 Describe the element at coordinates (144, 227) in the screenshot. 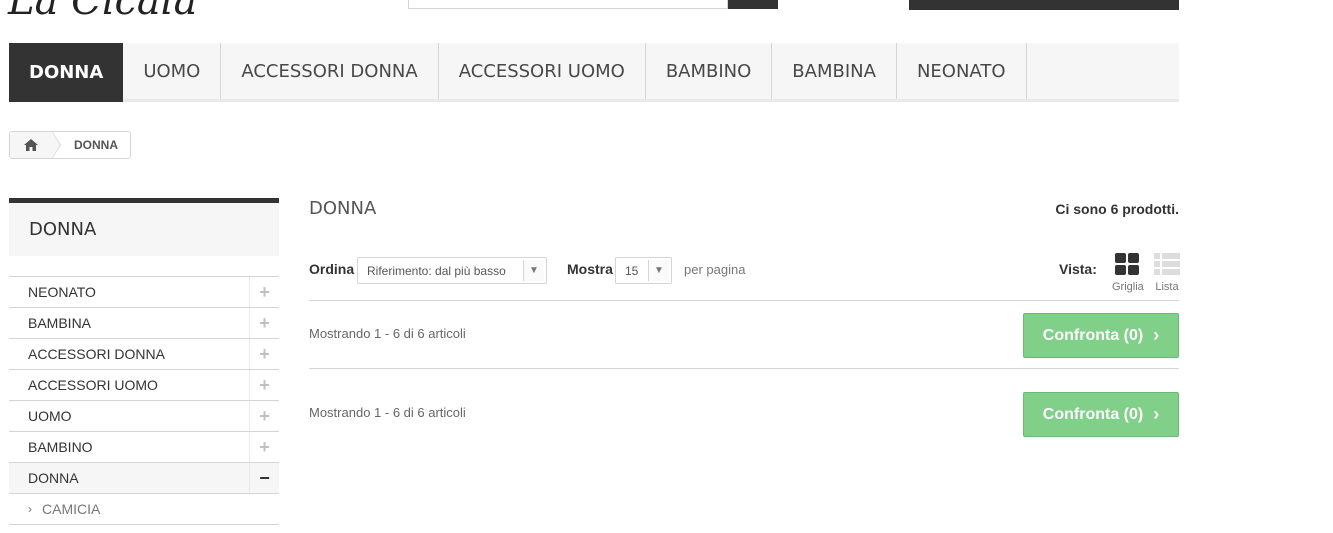

I see `sidebar-title: DONNA` at that location.